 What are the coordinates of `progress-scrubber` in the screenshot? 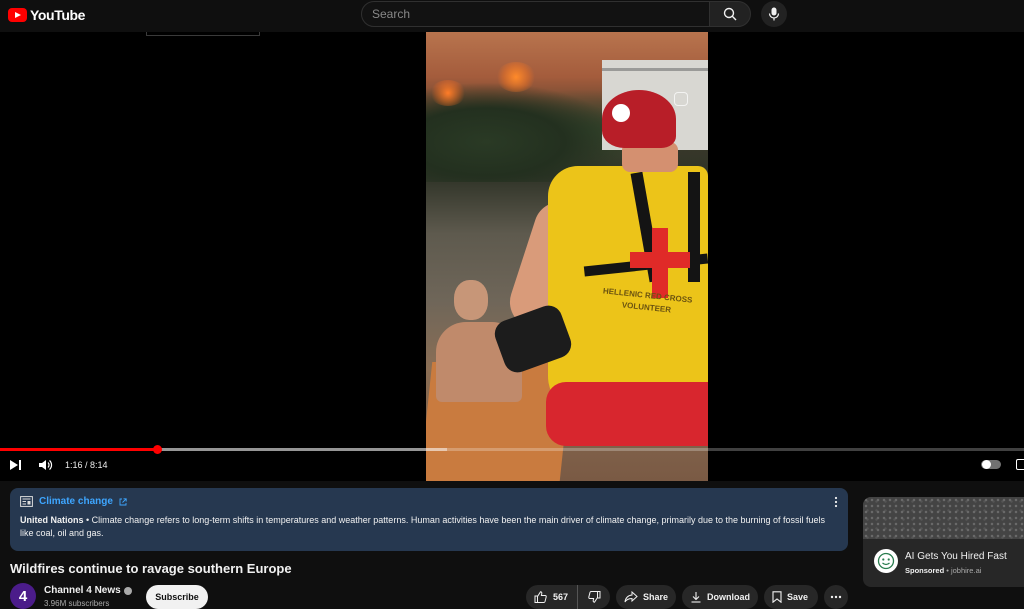 It's located at (158, 449).